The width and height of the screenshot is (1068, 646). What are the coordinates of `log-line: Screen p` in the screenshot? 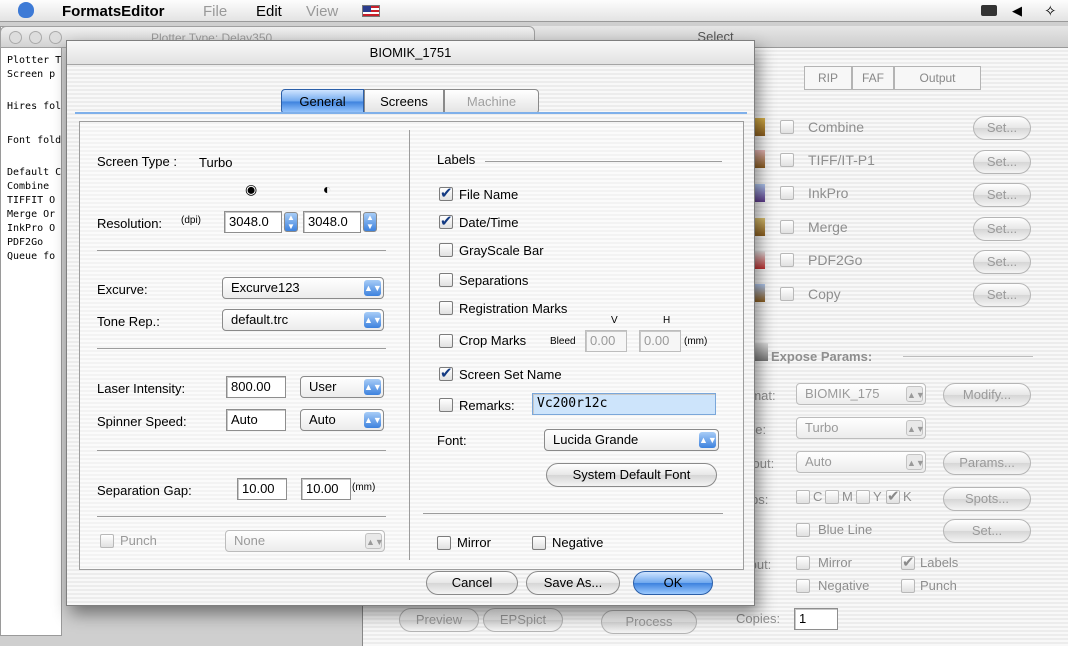 It's located at (31, 74).